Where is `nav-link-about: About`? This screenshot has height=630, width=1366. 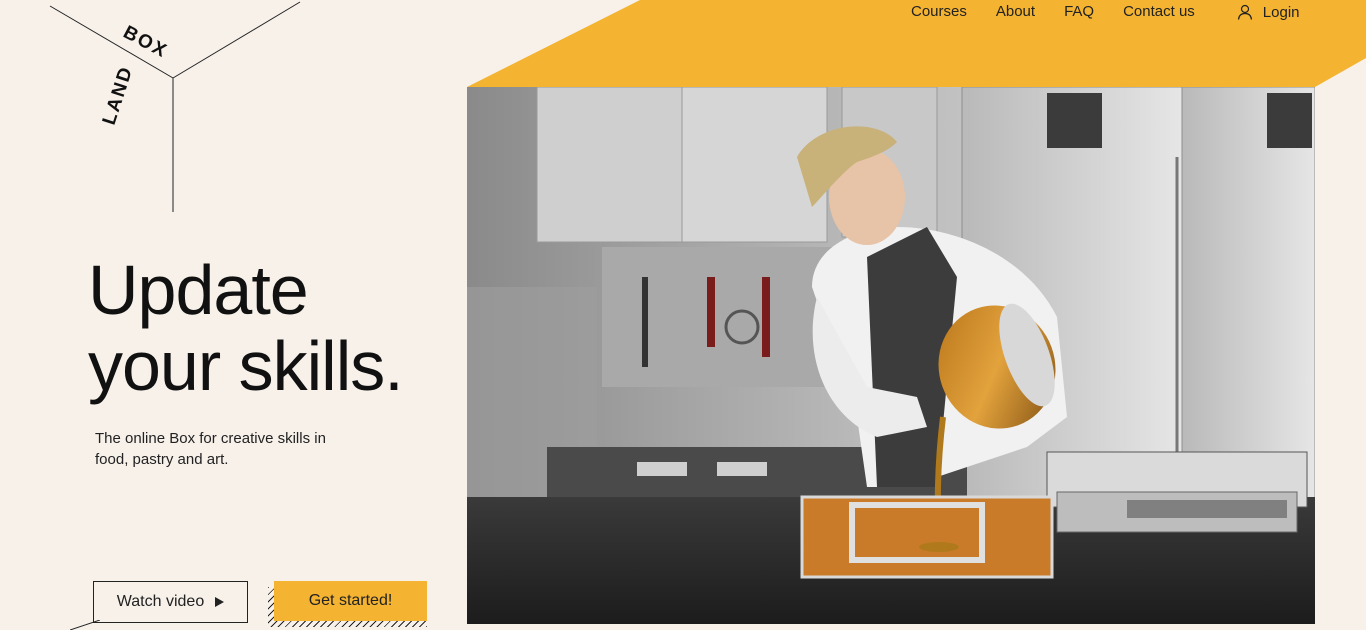
nav-link-about: About is located at coordinates (1015, 12).